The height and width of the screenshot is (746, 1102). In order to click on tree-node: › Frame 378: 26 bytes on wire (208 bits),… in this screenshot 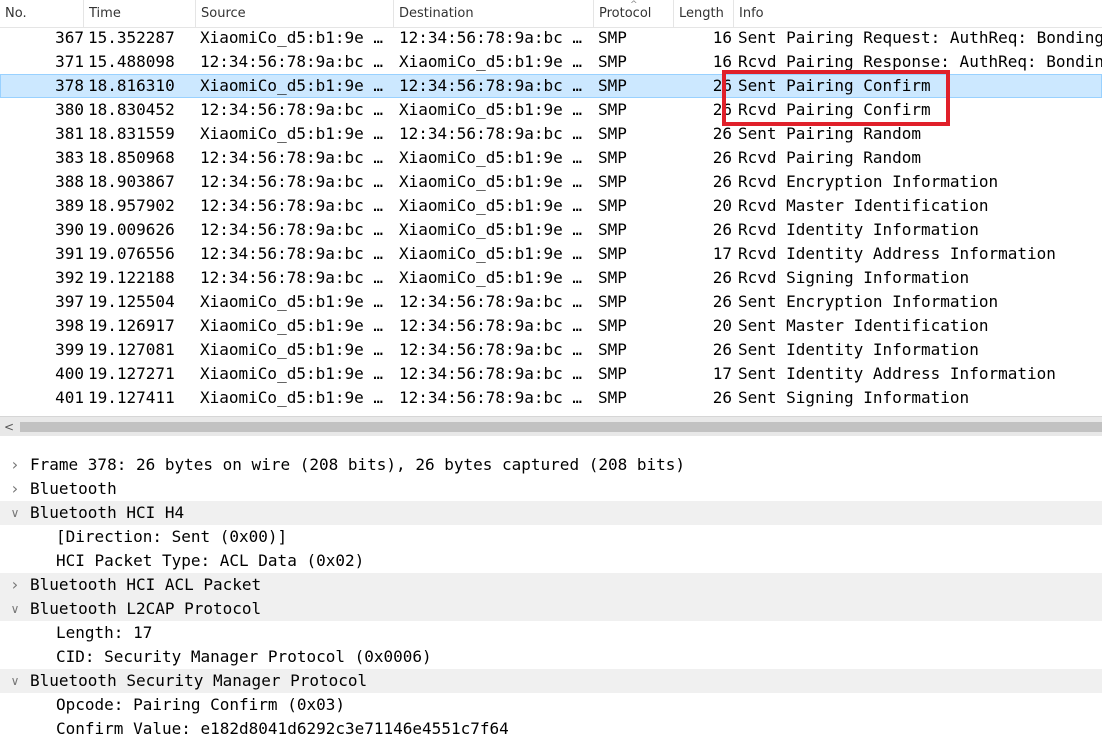, I will do `click(551, 465)`.